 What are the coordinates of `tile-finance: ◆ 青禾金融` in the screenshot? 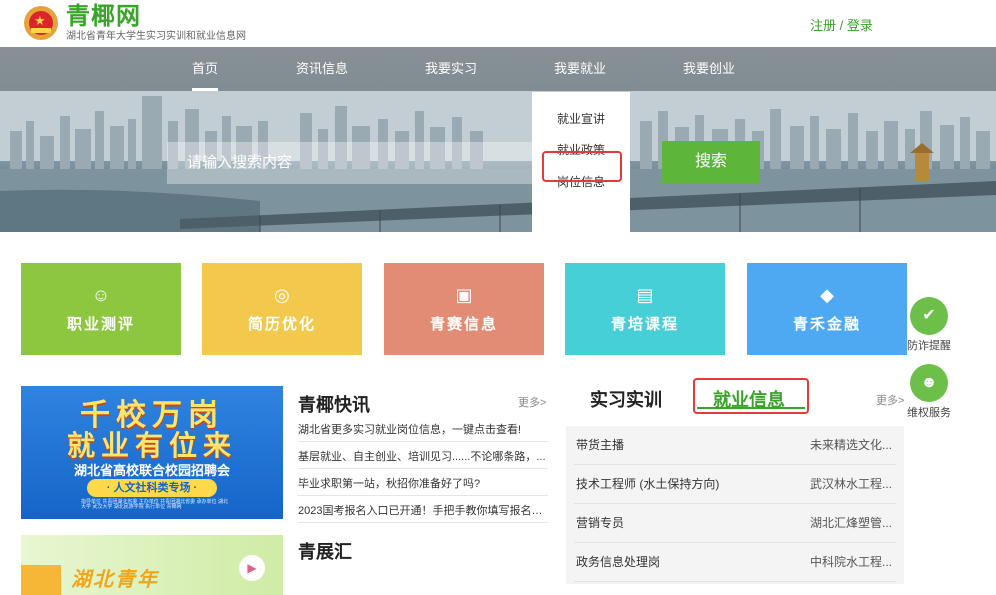 It's located at (827, 309).